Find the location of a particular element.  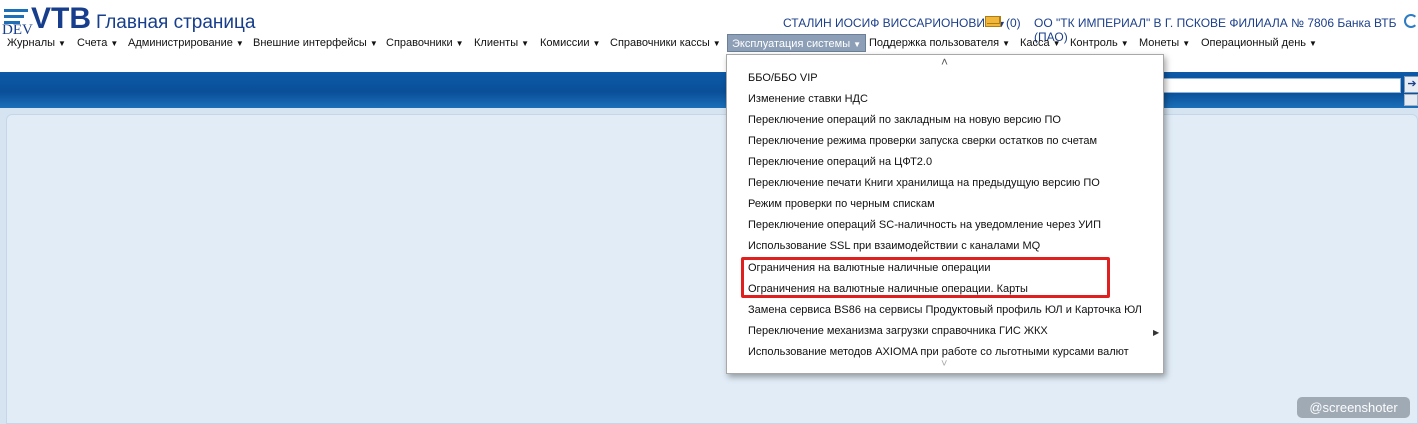

menu-label: Комиссии is located at coordinates (565, 43).